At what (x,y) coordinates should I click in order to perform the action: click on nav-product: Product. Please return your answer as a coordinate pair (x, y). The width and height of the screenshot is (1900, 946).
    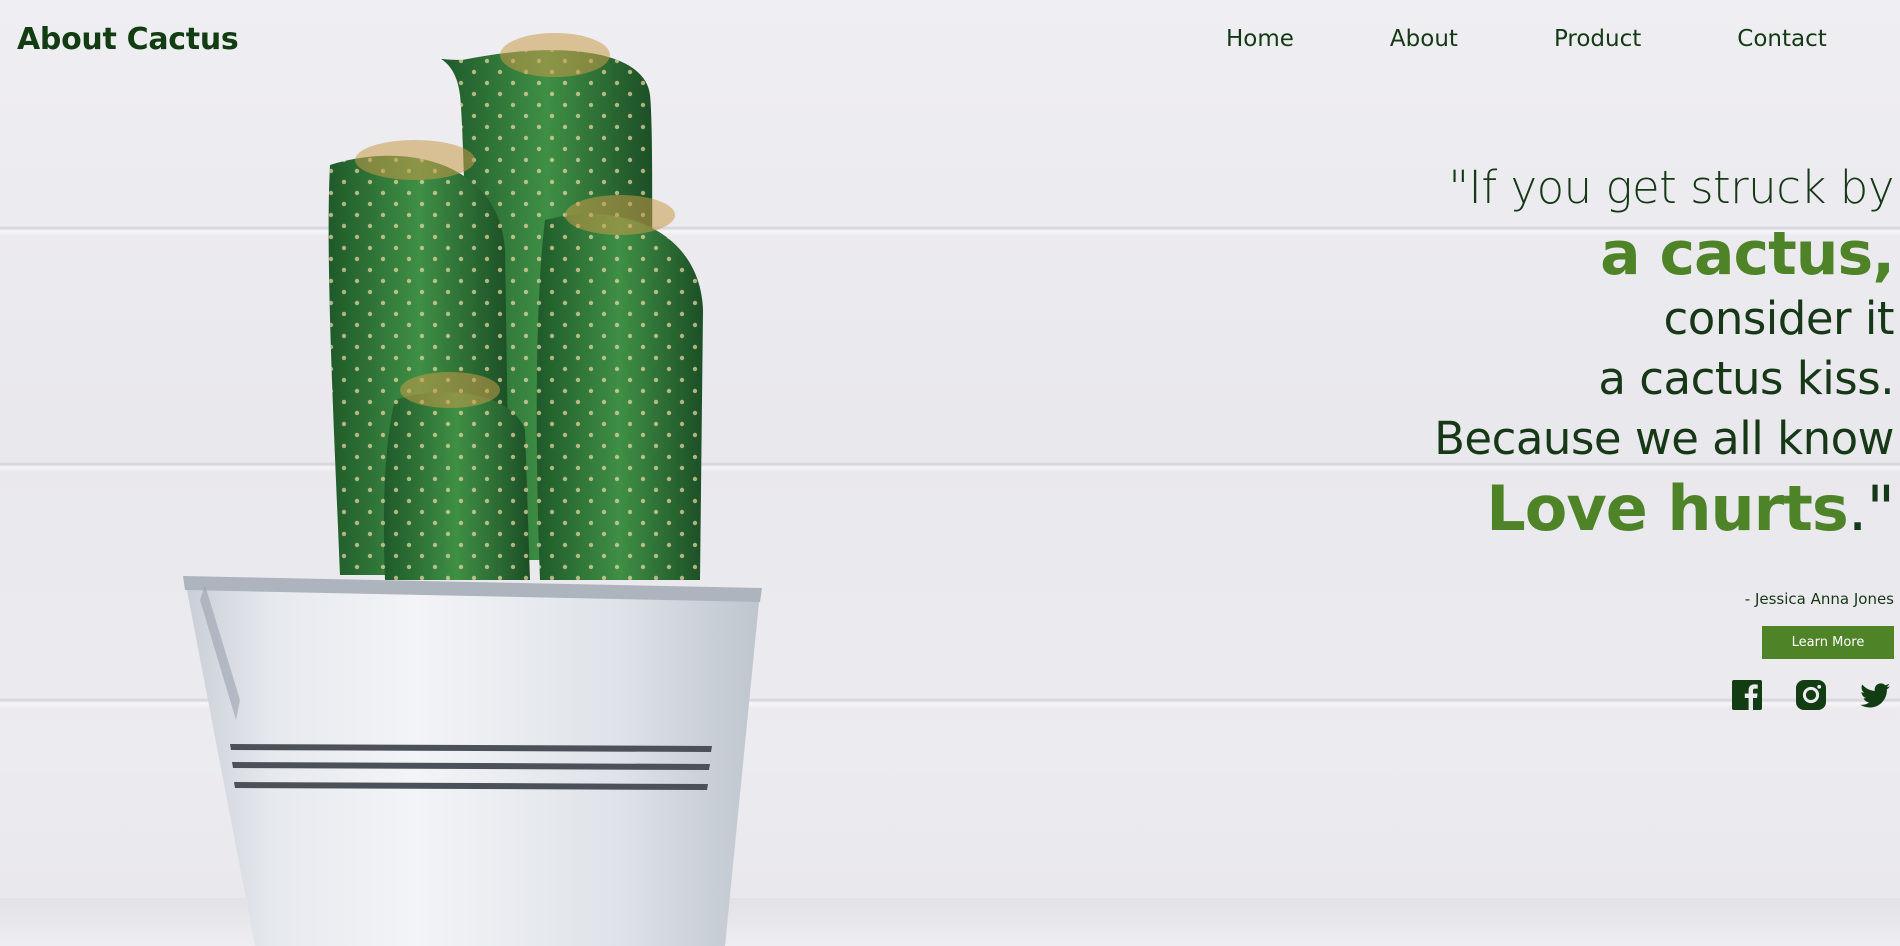
    Looking at the image, I should click on (1597, 39).